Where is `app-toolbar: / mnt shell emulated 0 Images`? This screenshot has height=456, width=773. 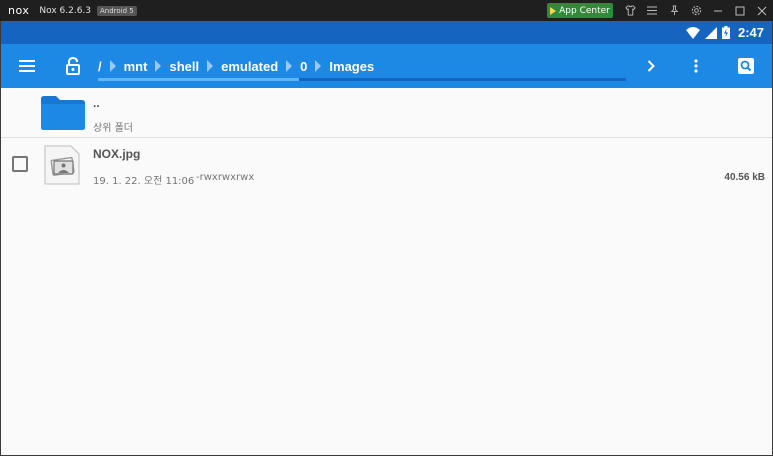 app-toolbar: / mnt shell emulated 0 Images is located at coordinates (386, 66).